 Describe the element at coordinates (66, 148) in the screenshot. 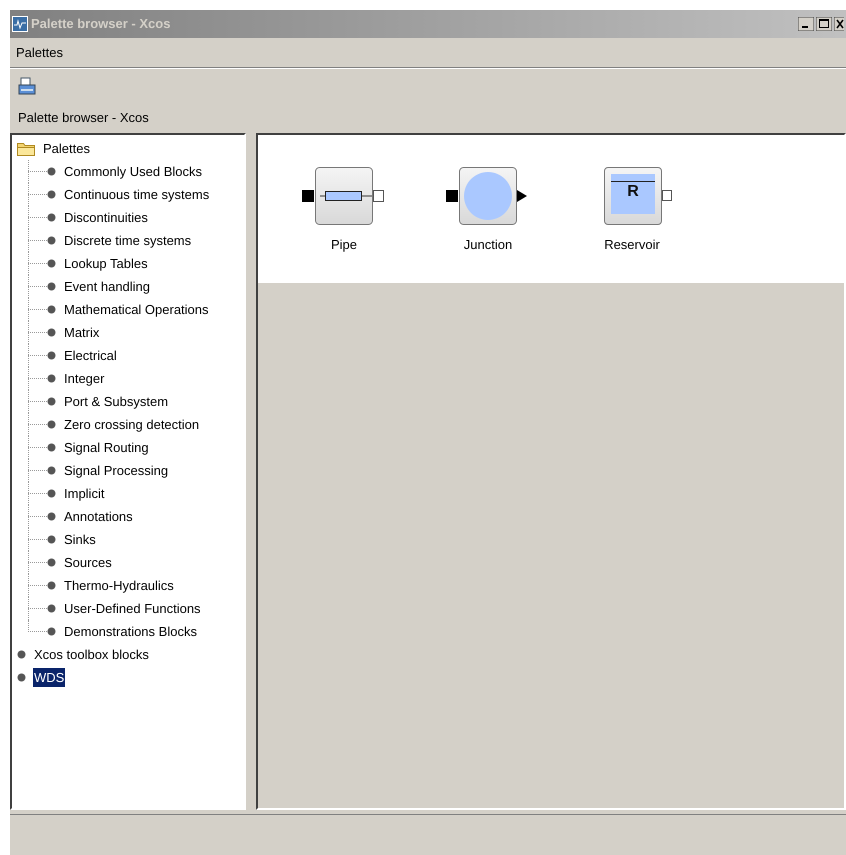

I see `tree-item: Palettes` at that location.